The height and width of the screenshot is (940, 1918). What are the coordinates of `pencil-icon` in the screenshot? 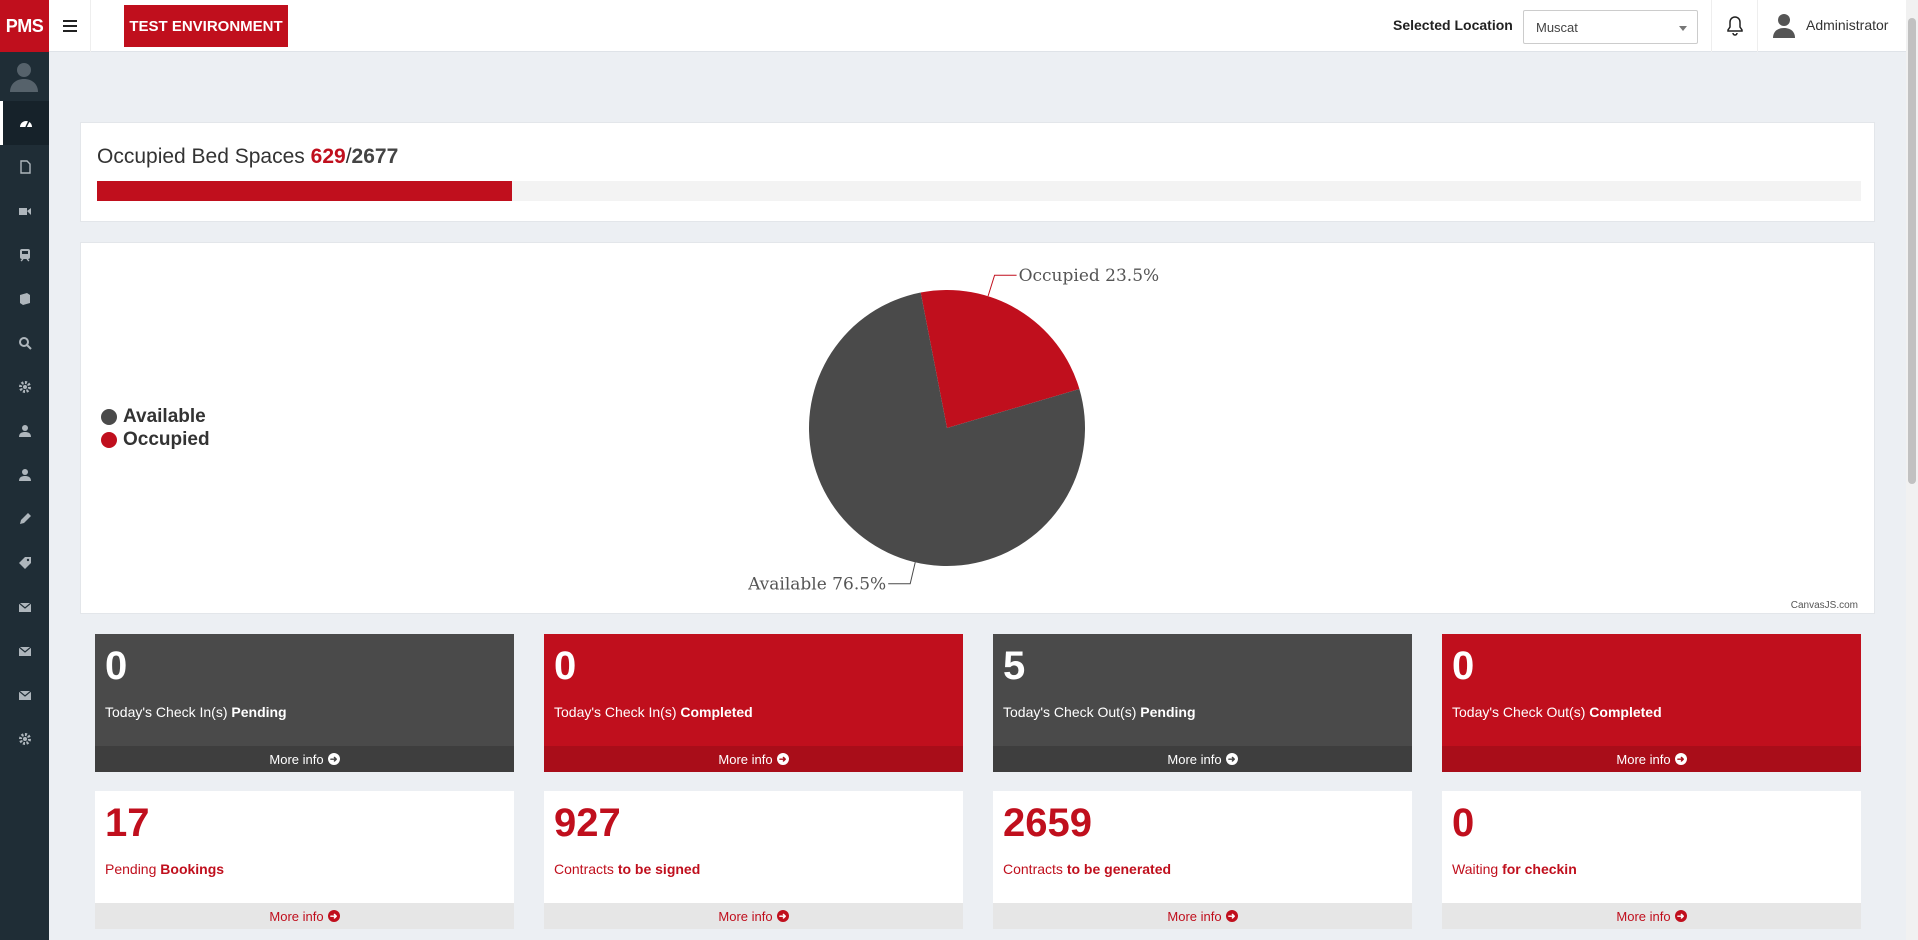 It's located at (25, 518).